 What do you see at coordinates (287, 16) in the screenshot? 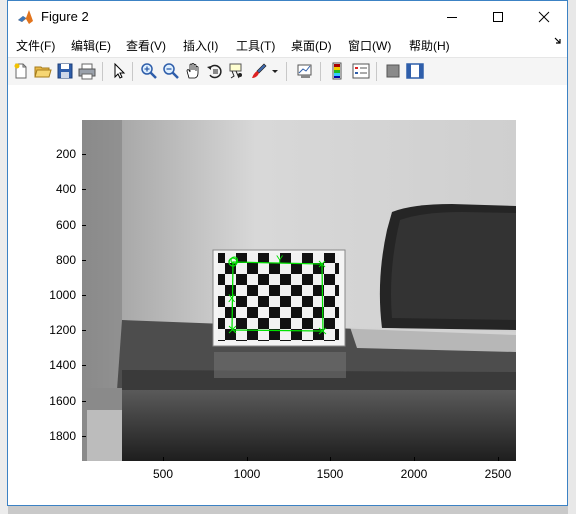
I see `title-bar: Figure 2` at bounding box center [287, 16].